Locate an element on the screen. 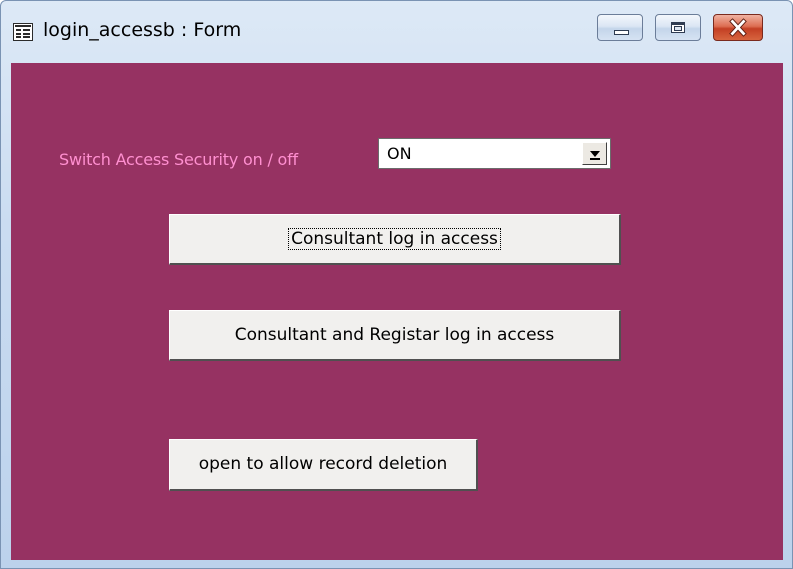 Image resolution: width=793 pixels, height=569 pixels. maximize-icon is located at coordinates (678, 27).